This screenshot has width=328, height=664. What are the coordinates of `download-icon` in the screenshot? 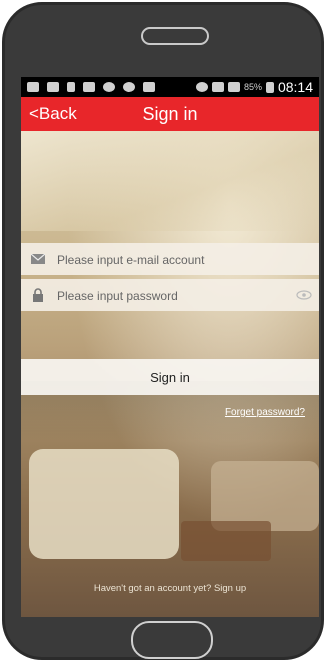 It's located at (89, 87).